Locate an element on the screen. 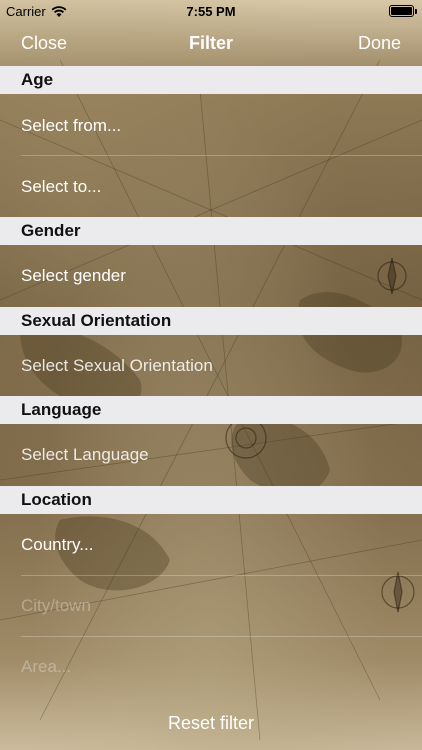  orientation-field: Select Sexual Orientation is located at coordinates (211, 365).